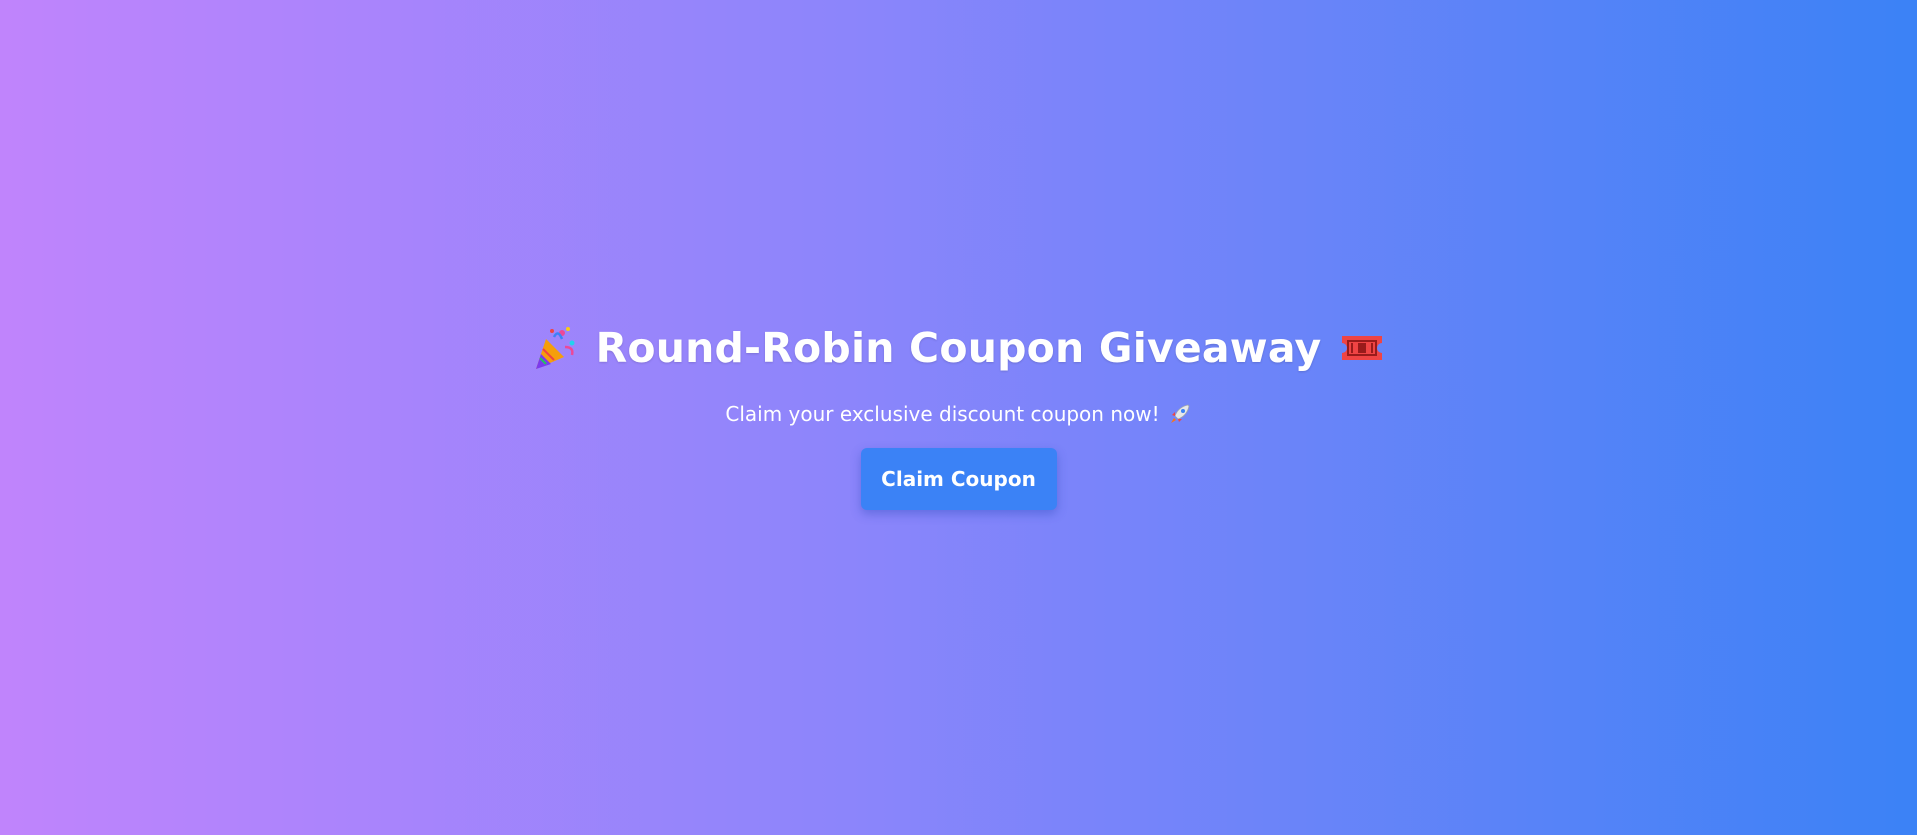  I want to click on rocket-icon, so click(1180, 414).